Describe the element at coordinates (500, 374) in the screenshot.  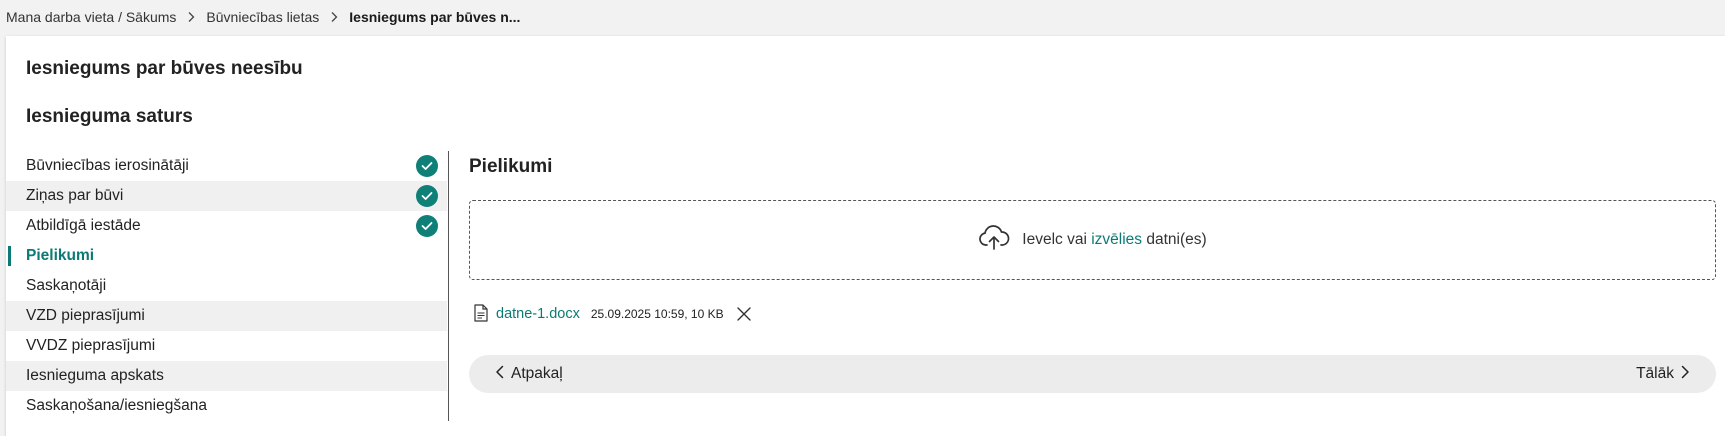
I see `chevron-left-icon` at that location.